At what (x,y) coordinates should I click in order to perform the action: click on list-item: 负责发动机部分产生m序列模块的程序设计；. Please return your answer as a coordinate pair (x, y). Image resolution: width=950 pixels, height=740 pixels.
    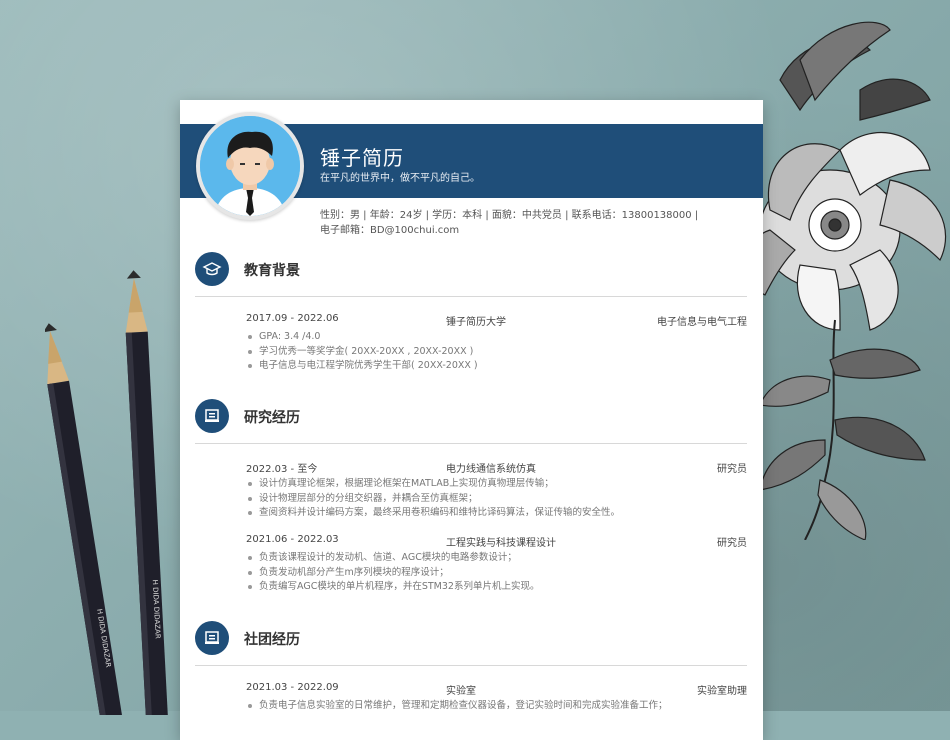
    Looking at the image, I should click on (496, 573).